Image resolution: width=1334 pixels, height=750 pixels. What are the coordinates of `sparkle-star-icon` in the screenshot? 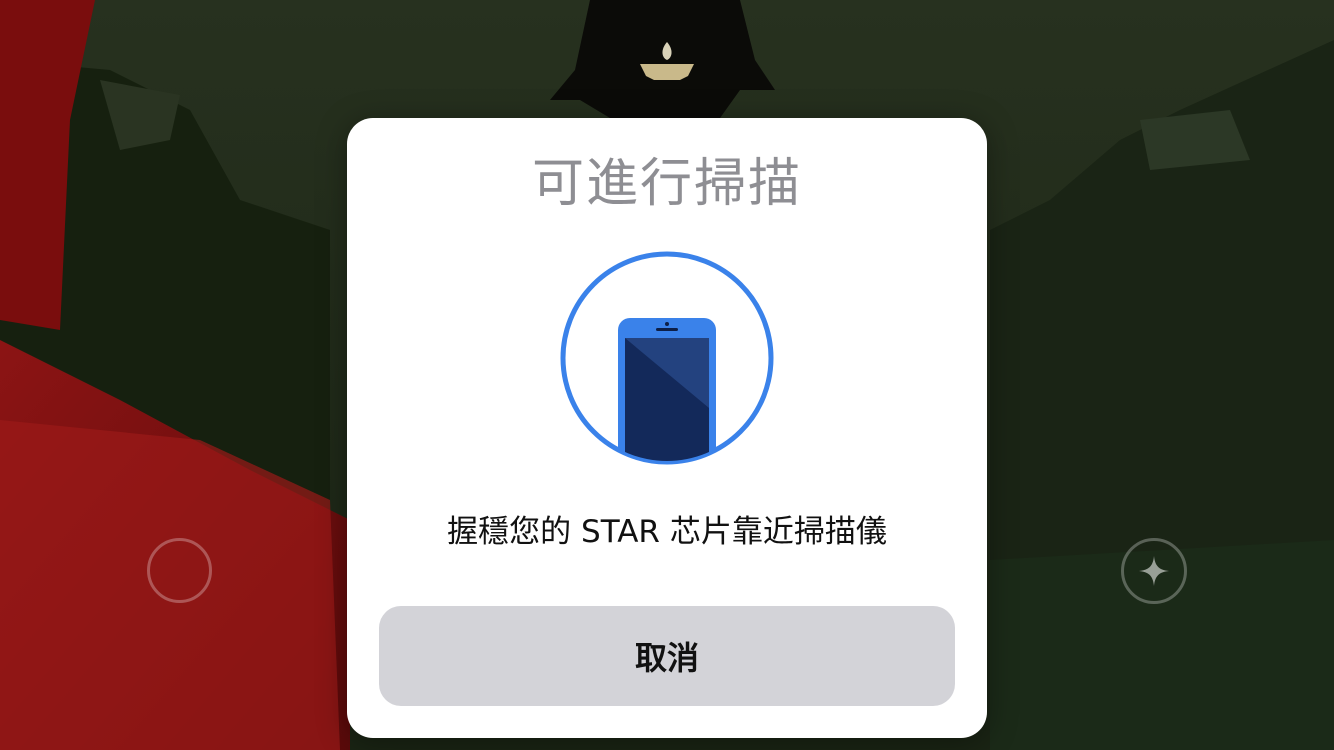 It's located at (1154, 571).